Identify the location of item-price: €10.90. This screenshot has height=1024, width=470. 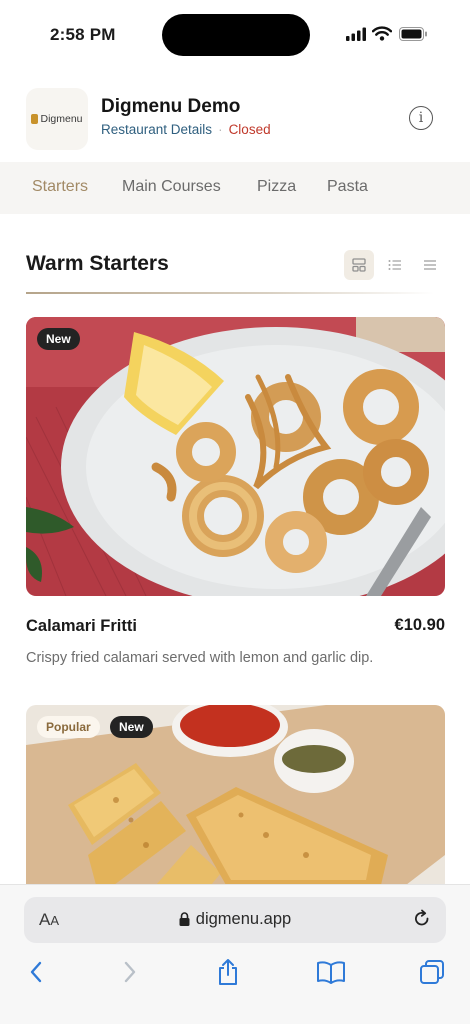
(419, 625).